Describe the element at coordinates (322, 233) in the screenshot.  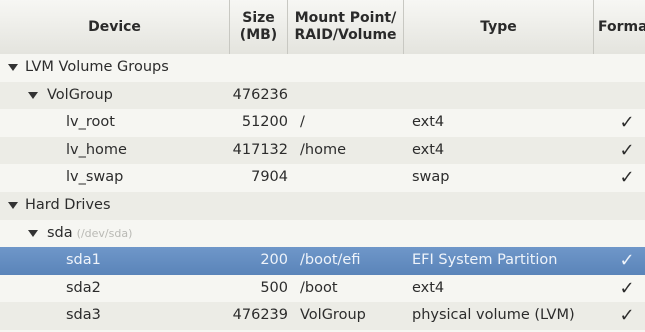
I see `table-row: sda (/dev/sda)` at that location.